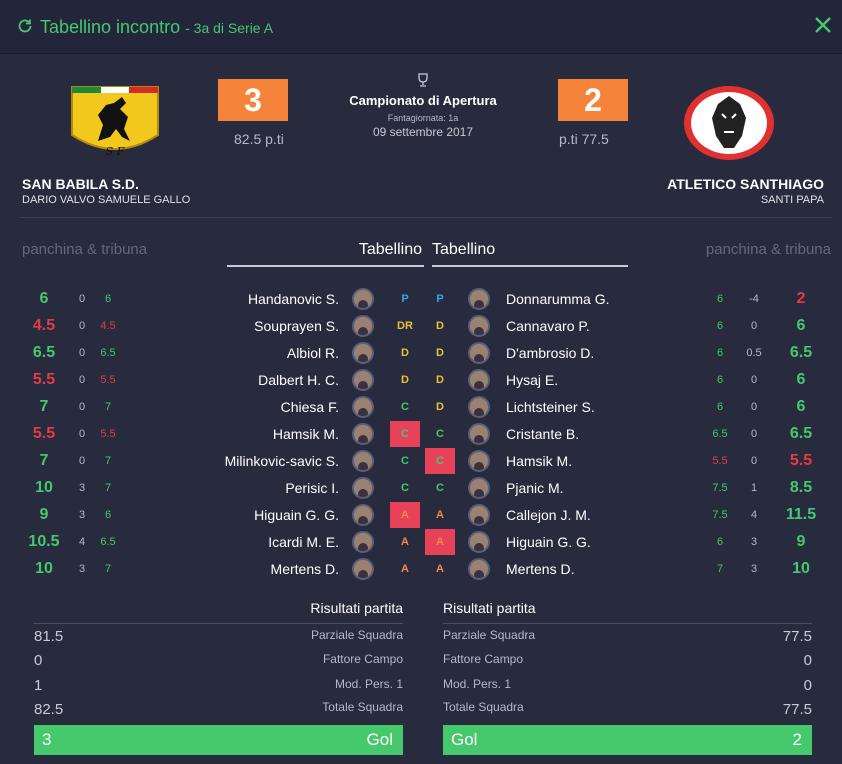 This screenshot has height=764, width=842. What do you see at coordinates (106, 200) in the screenshot?
I see `home-team-coach: DARIO VALVO SAMUELE GALLO` at bounding box center [106, 200].